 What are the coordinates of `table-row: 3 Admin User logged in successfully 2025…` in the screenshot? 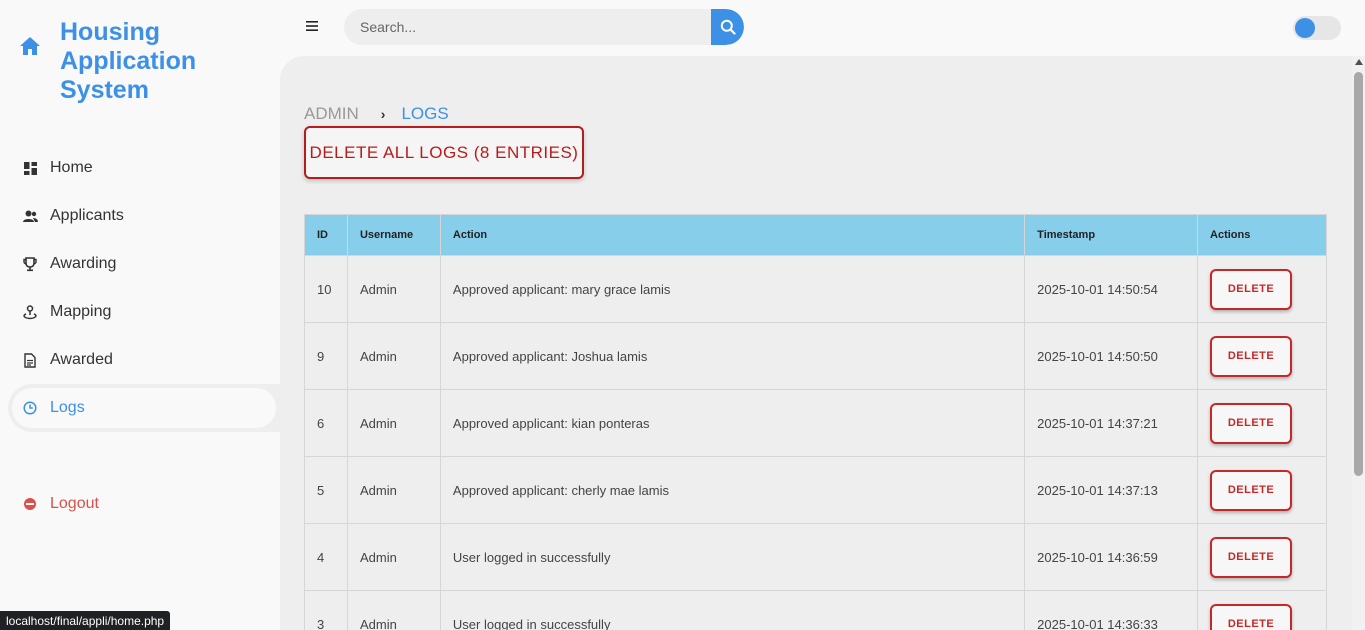 It's located at (815, 610).